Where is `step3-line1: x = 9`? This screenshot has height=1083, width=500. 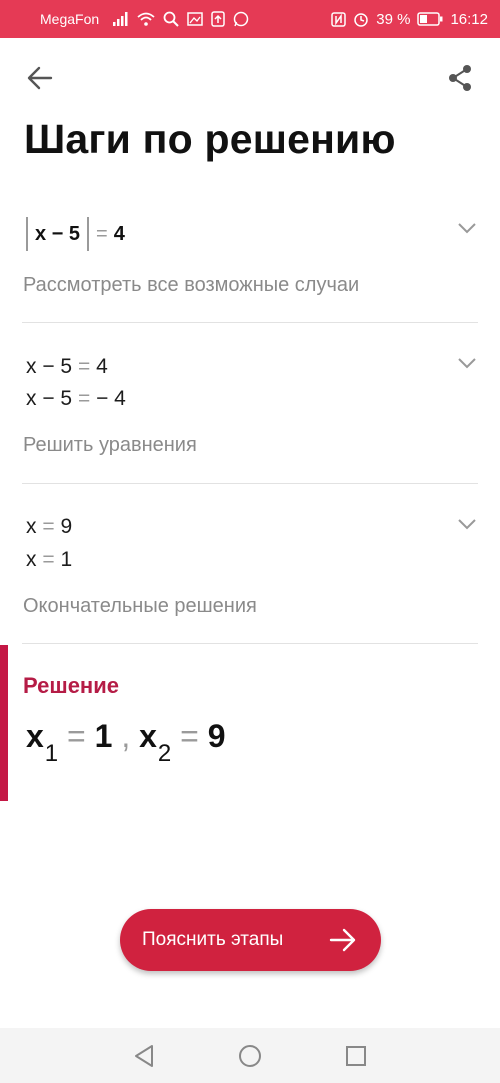 step3-line1: x = 9 is located at coordinates (49, 527).